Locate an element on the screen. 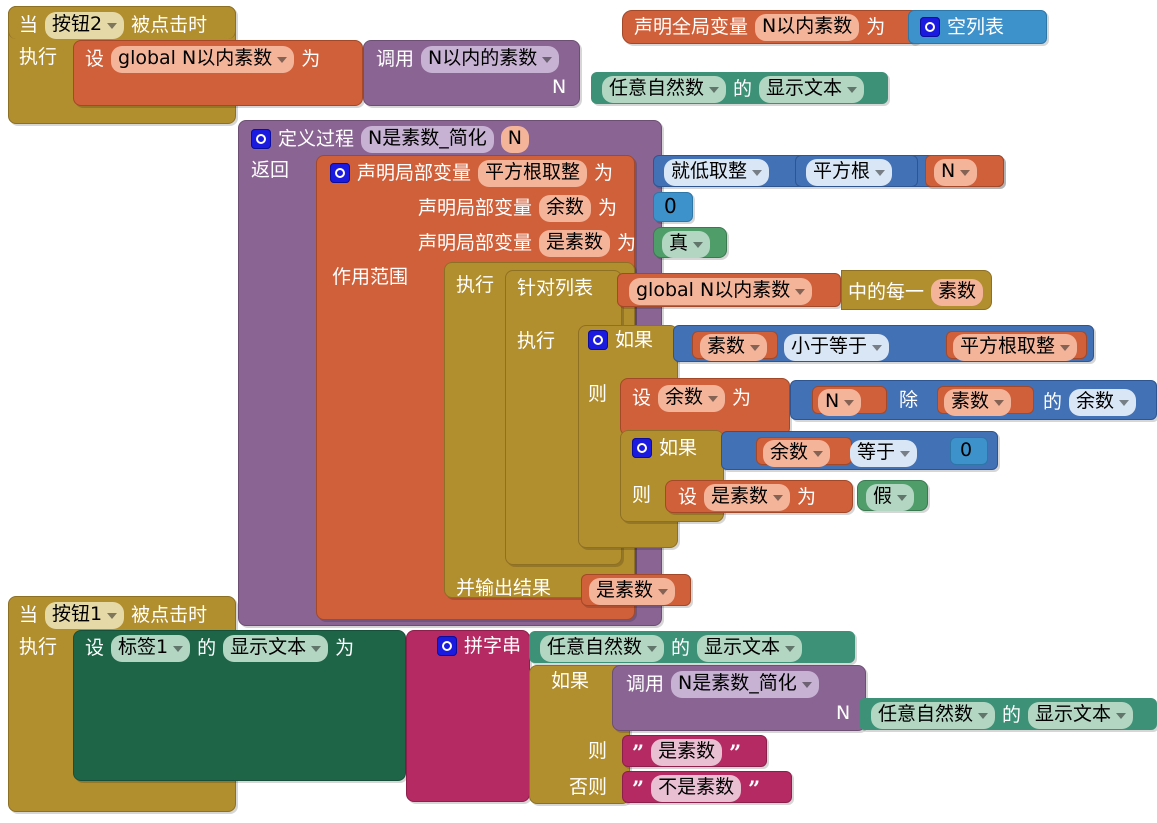 The height and width of the screenshot is (823, 1157). for-each-do-label: 执行 is located at coordinates (536, 341).